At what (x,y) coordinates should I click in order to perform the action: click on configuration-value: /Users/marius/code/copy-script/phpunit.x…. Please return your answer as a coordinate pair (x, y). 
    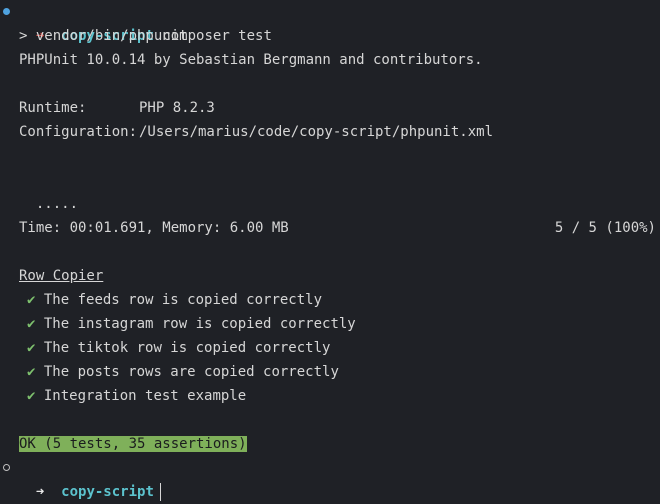
    Looking at the image, I should click on (316, 132).